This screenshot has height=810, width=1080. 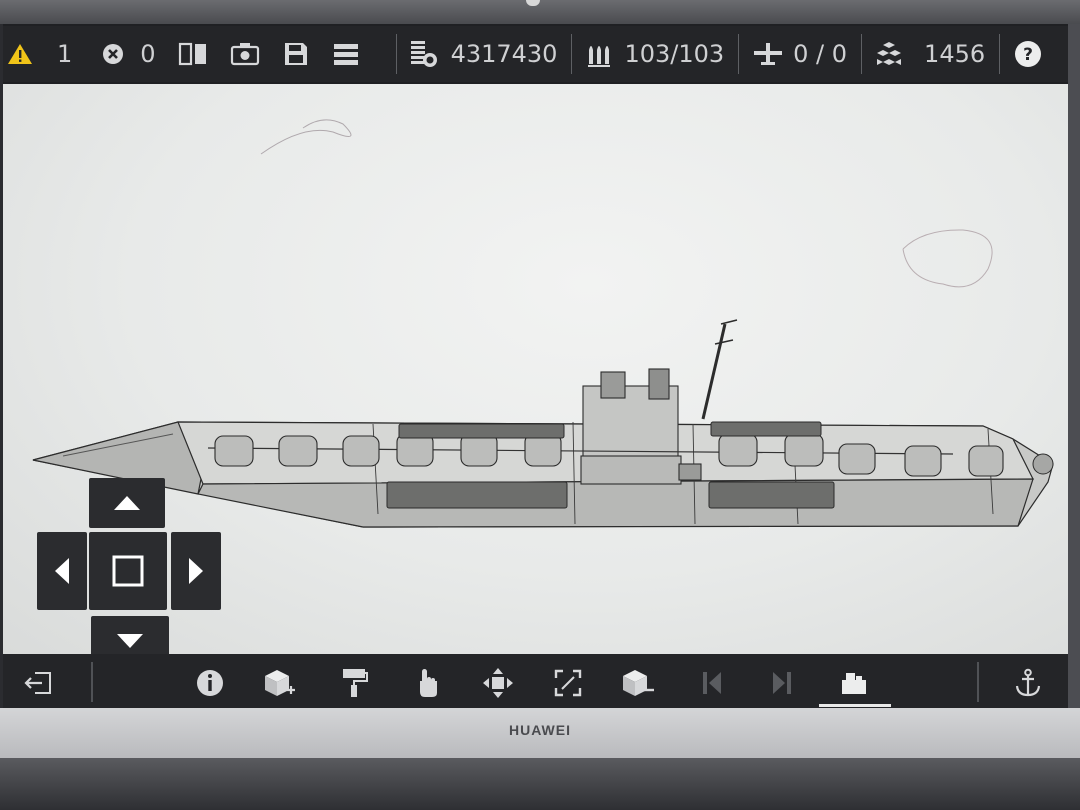 What do you see at coordinates (768, 54) in the screenshot?
I see `aircraft-icon` at bounding box center [768, 54].